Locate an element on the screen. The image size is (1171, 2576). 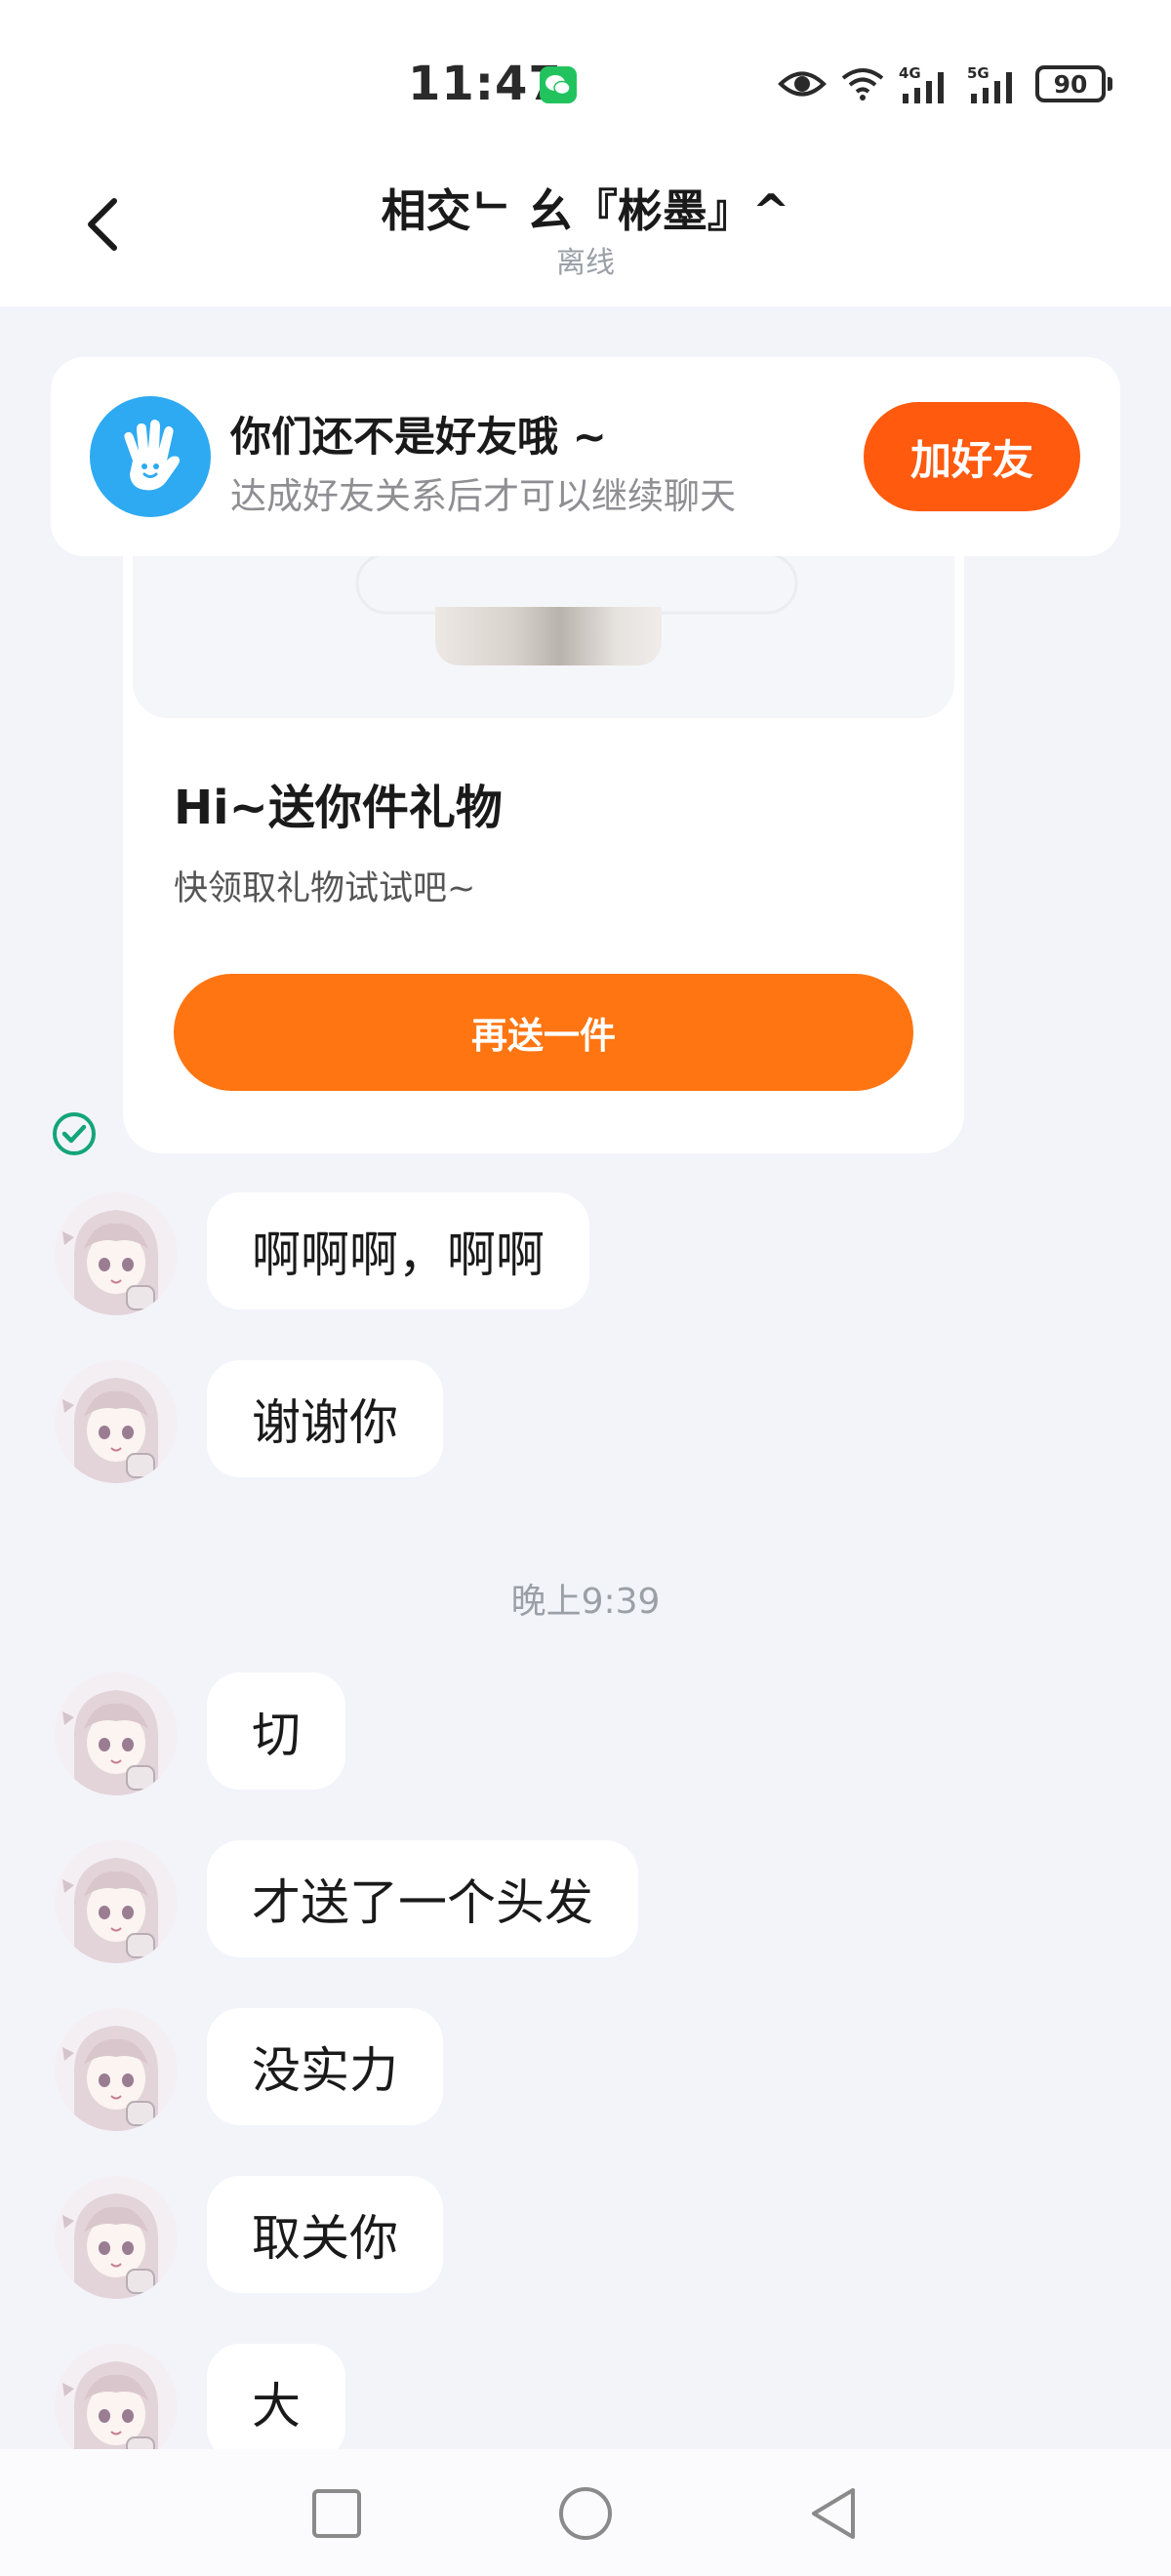
recents-button is located at coordinates (337, 2513).